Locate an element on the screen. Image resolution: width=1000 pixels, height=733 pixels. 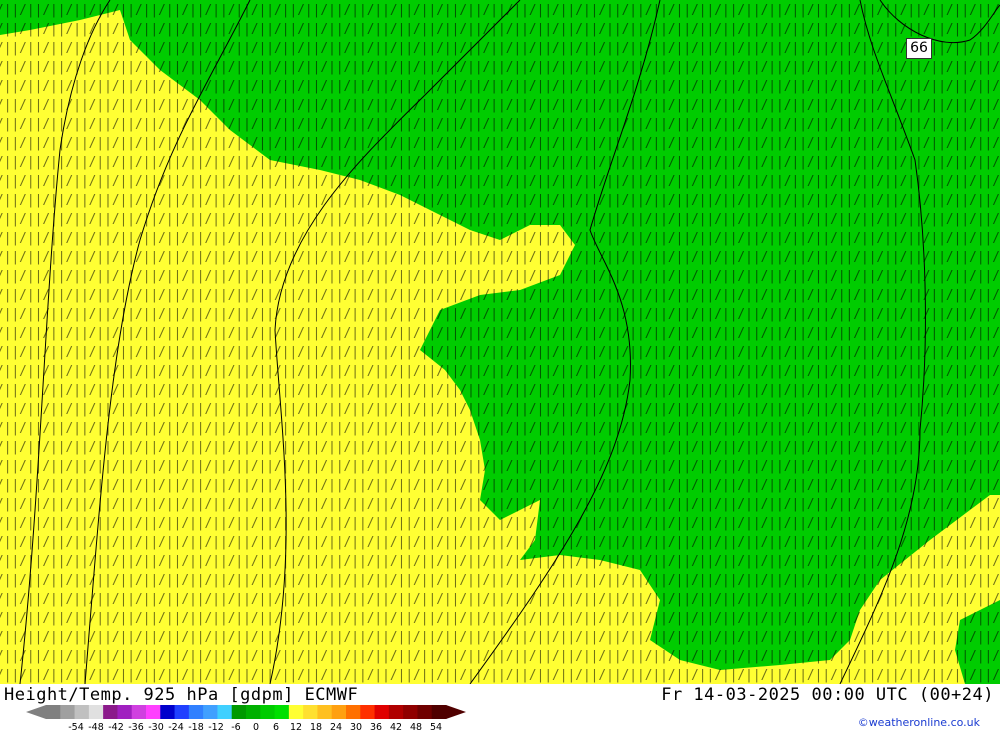
colorbar-tick-label: -36 is located at coordinates (136, 727).